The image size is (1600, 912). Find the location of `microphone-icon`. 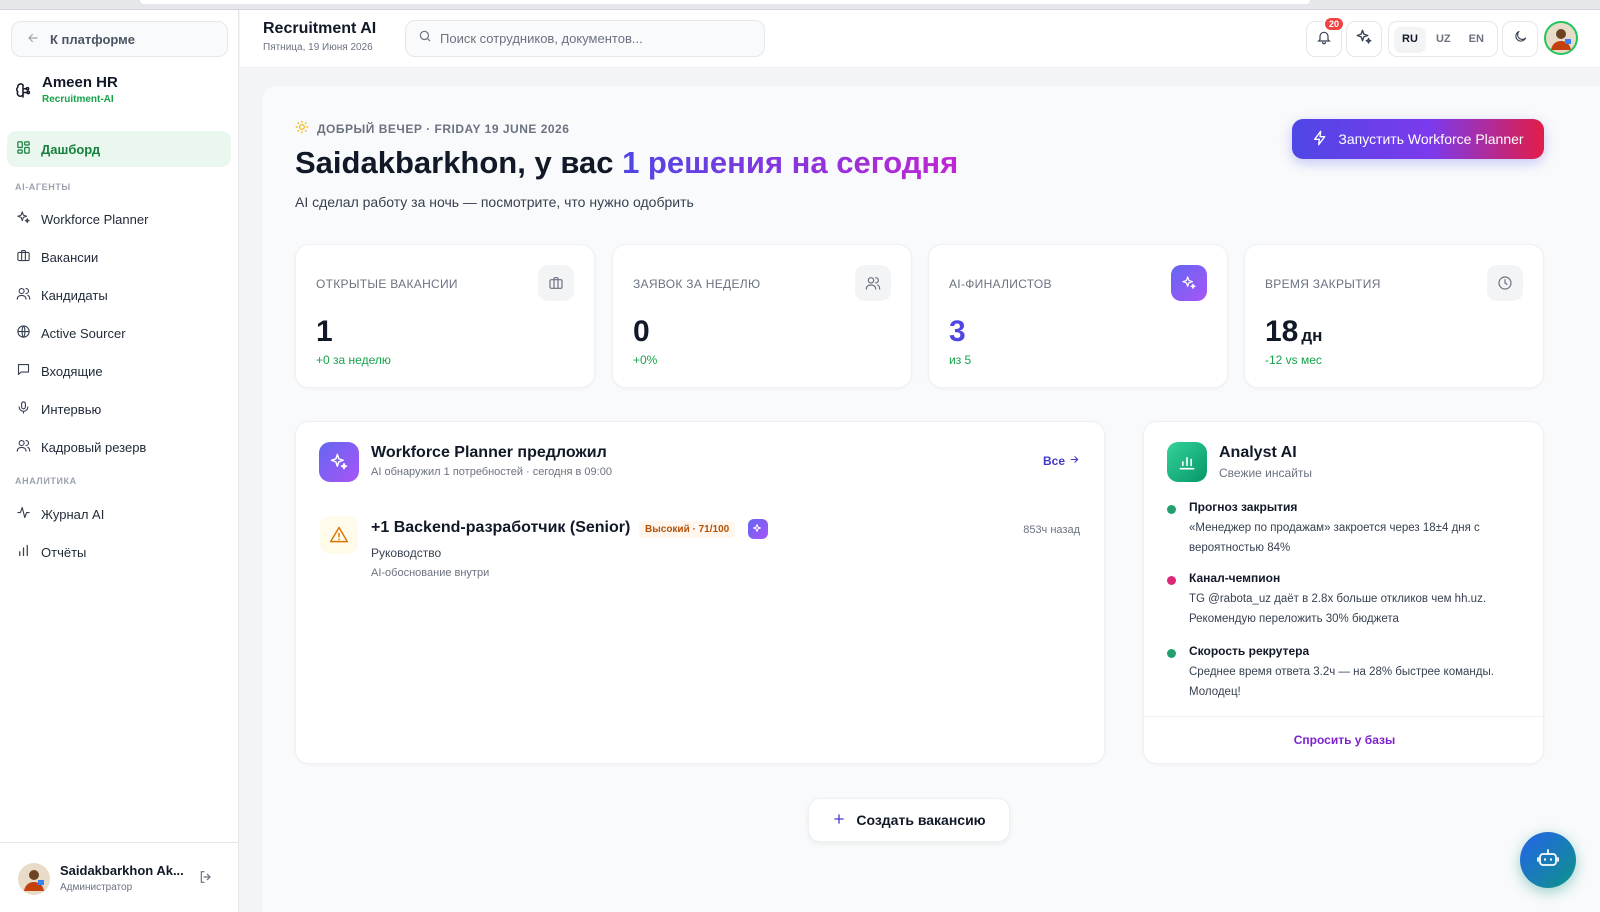

microphone-icon is located at coordinates (23, 409).